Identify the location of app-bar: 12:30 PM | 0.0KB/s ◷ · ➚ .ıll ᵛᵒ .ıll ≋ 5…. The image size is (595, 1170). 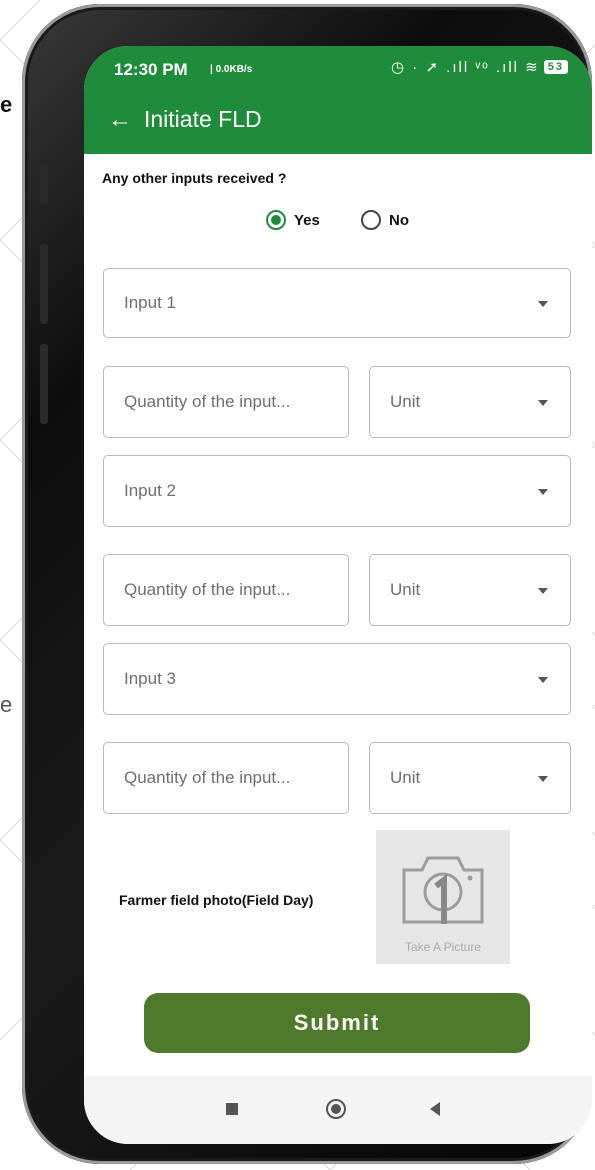
(338, 100).